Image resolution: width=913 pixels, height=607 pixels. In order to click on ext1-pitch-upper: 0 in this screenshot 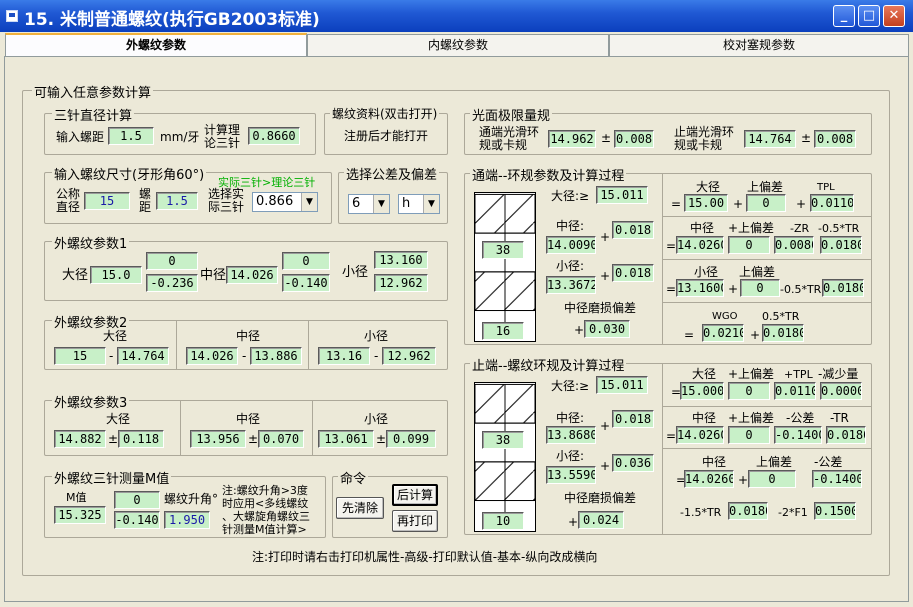, I will do `click(306, 261)`.